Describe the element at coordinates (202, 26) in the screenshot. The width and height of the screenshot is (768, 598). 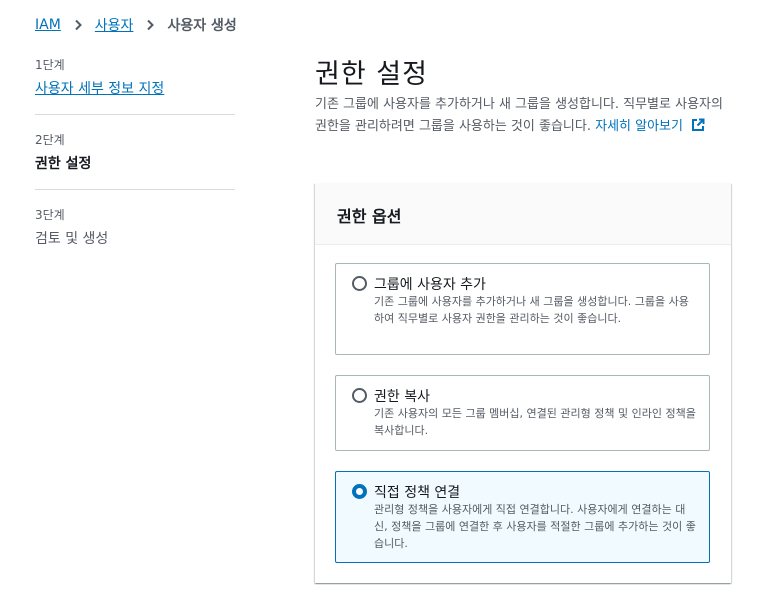
I see `breadcrumb-current: 사용자 생성` at that location.